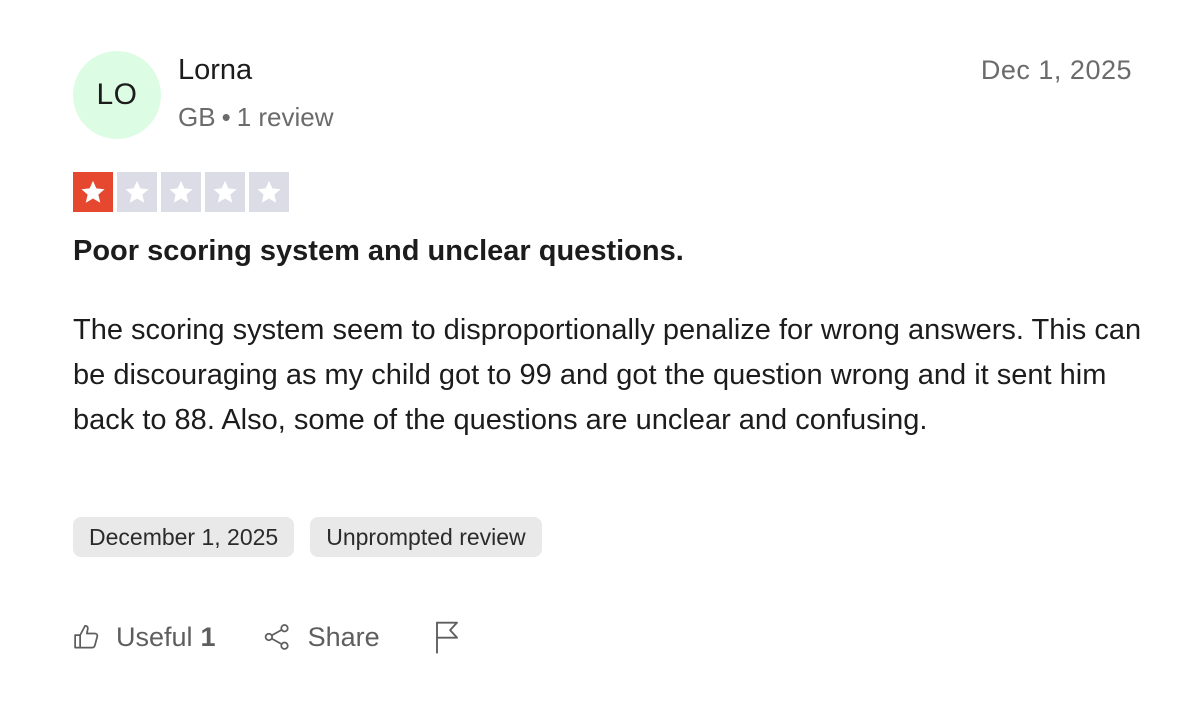 Image resolution: width=1201 pixels, height=702 pixels. What do you see at coordinates (154, 636) in the screenshot?
I see `useful-label: Useful` at bounding box center [154, 636].